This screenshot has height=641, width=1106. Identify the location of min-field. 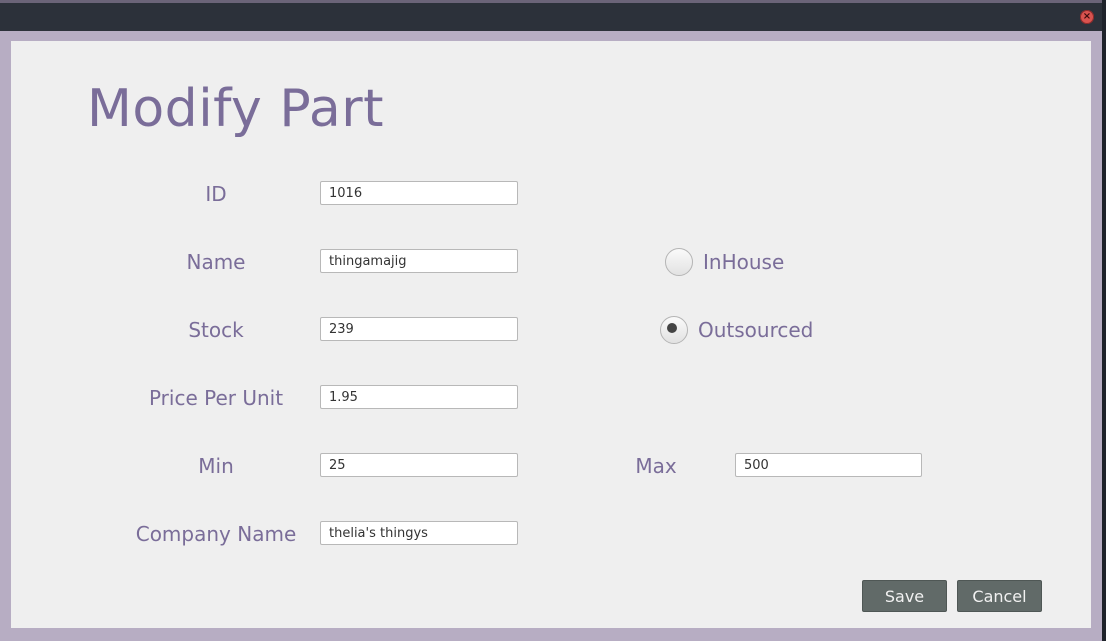
(419, 465).